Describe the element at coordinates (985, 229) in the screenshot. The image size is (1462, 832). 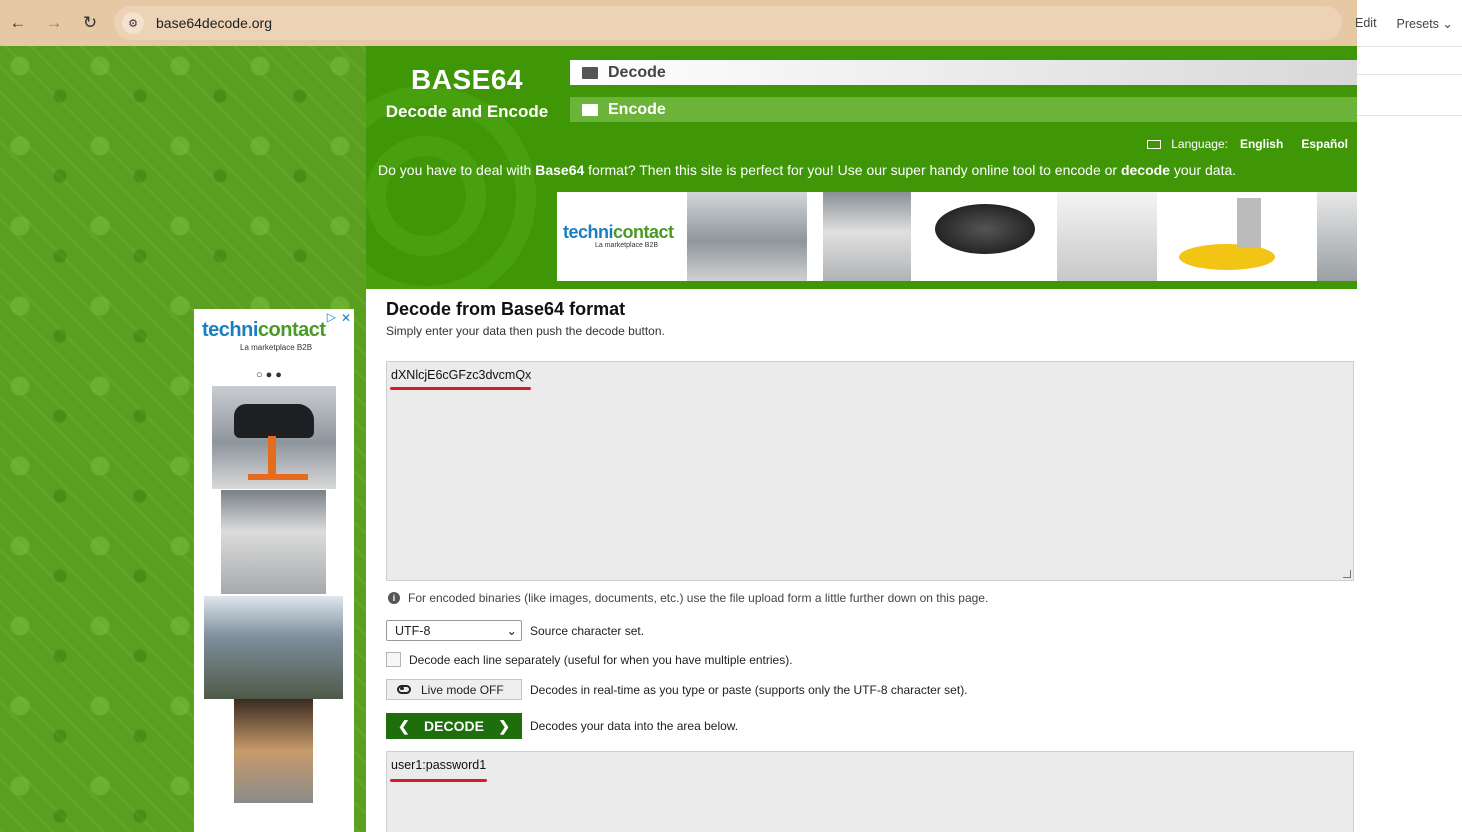
I see `manhole-shape` at that location.